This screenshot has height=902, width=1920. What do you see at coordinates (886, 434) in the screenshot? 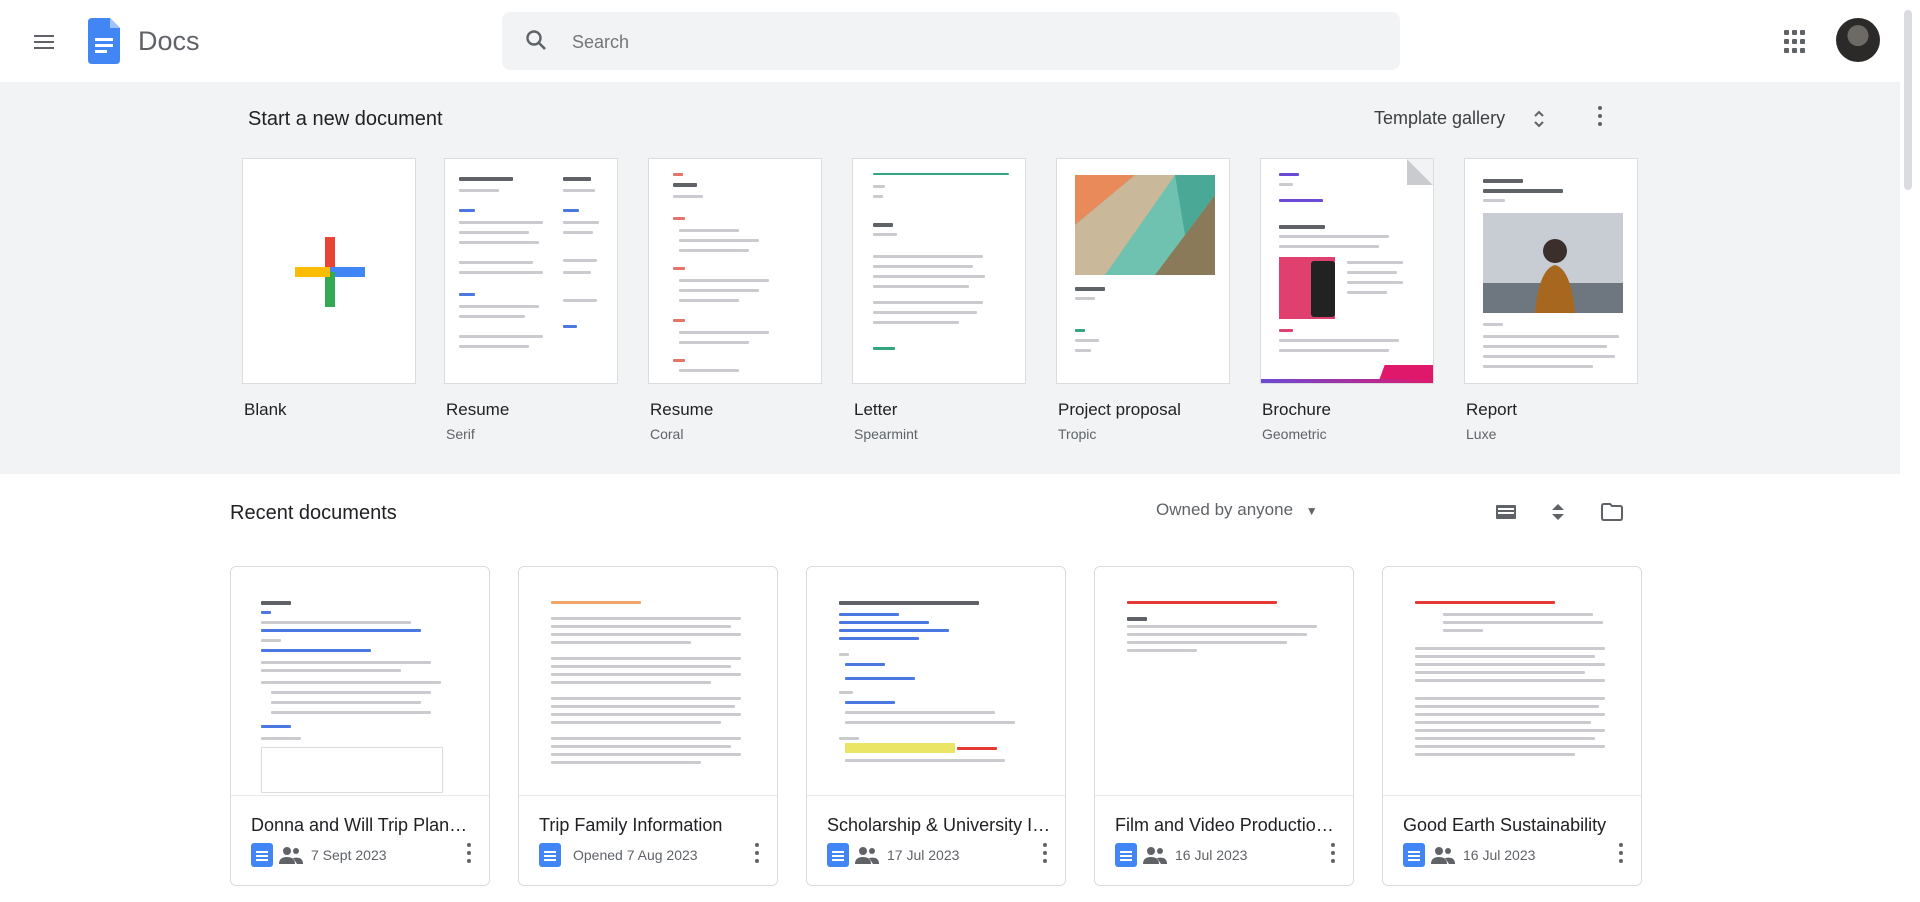
I see `template-subtitle: Spearmint` at bounding box center [886, 434].